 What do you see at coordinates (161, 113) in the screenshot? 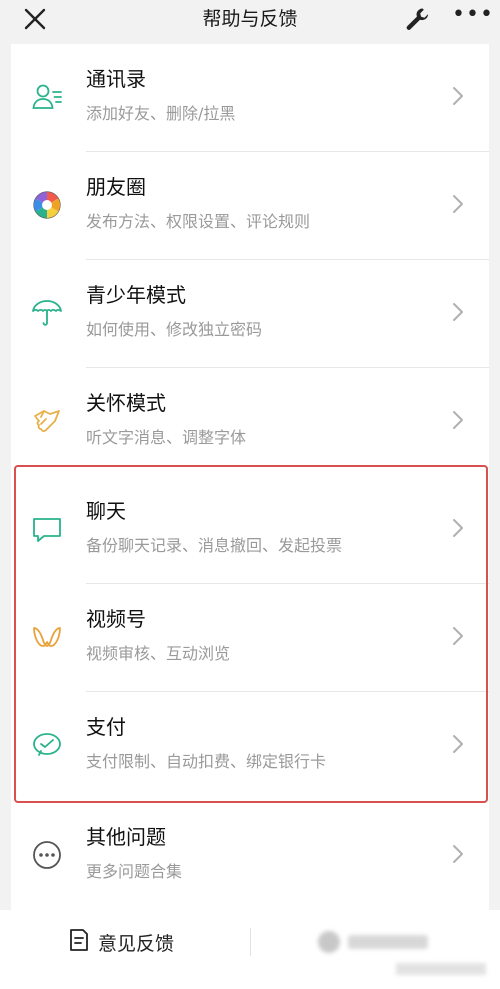
I see `help-item-desc: 添加好友、删除/拉黑` at bounding box center [161, 113].